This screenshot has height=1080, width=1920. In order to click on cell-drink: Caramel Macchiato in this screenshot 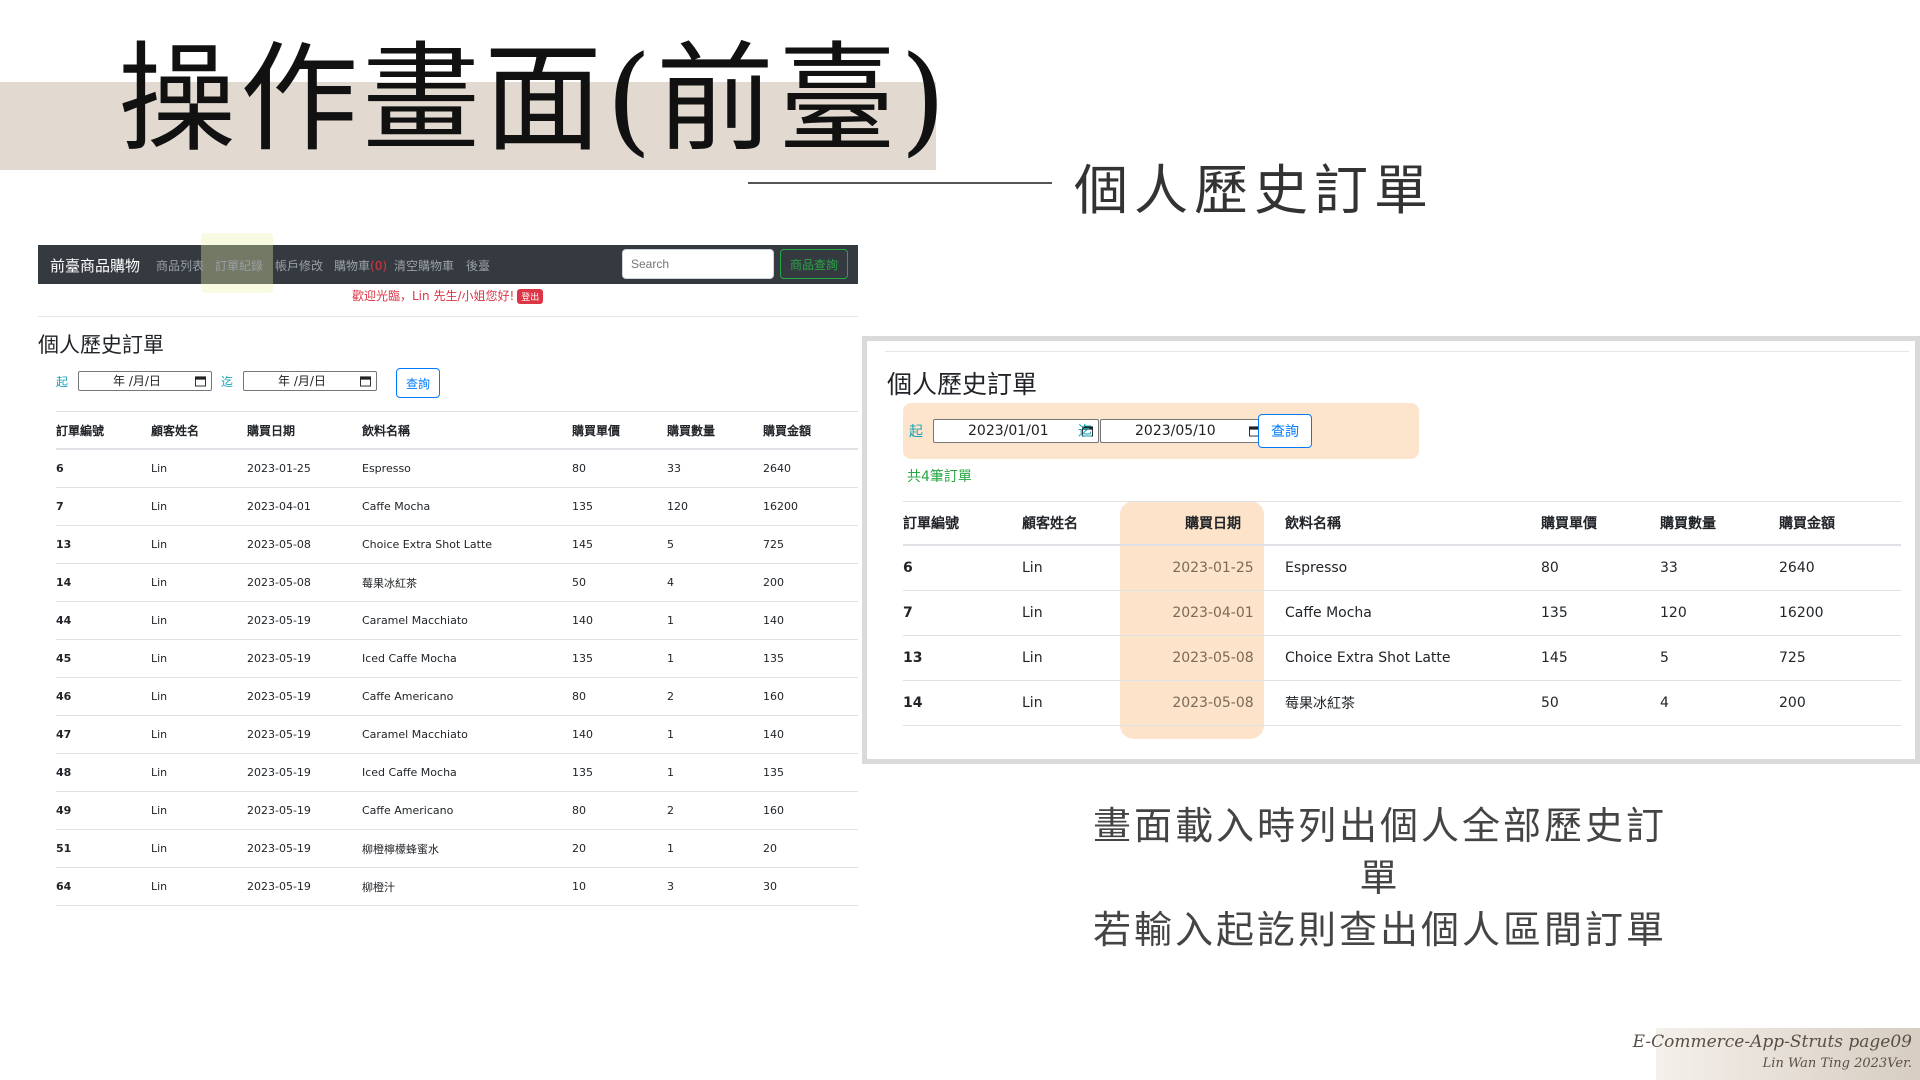, I will do `click(467, 734)`.